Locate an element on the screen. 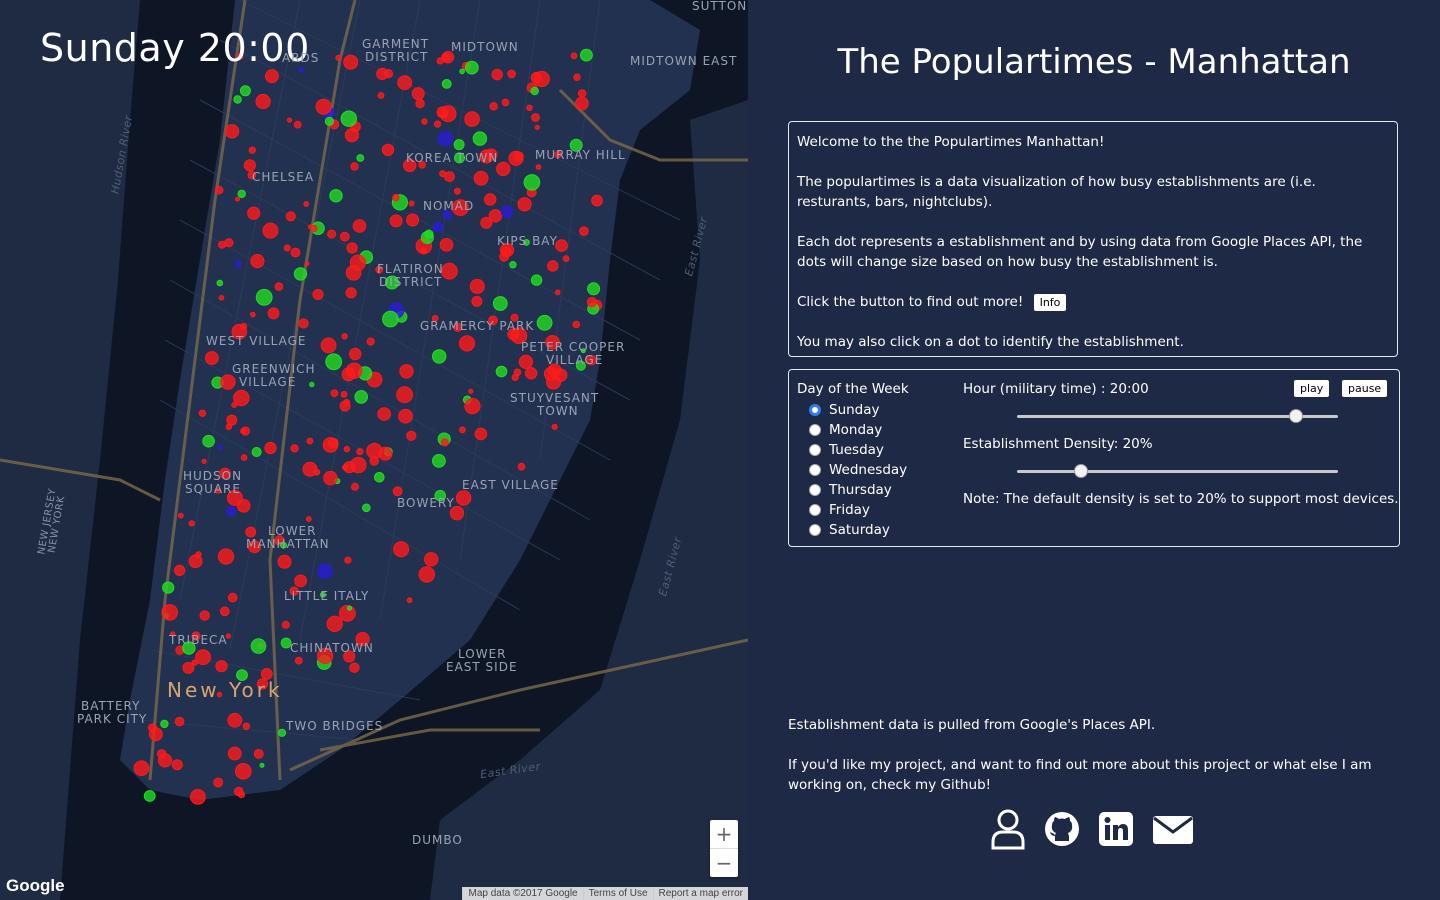 The image size is (1440, 900). density-slider is located at coordinates (1177, 471).